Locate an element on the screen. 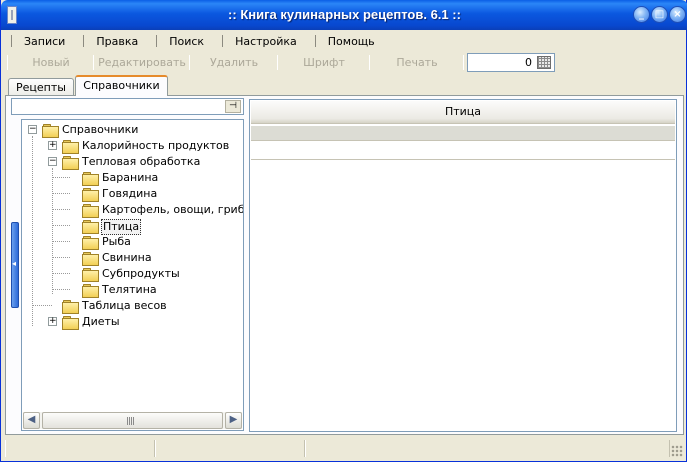 Image resolution: width=687 pixels, height=462 pixels. minimize-button: _ is located at coordinates (641, 14).